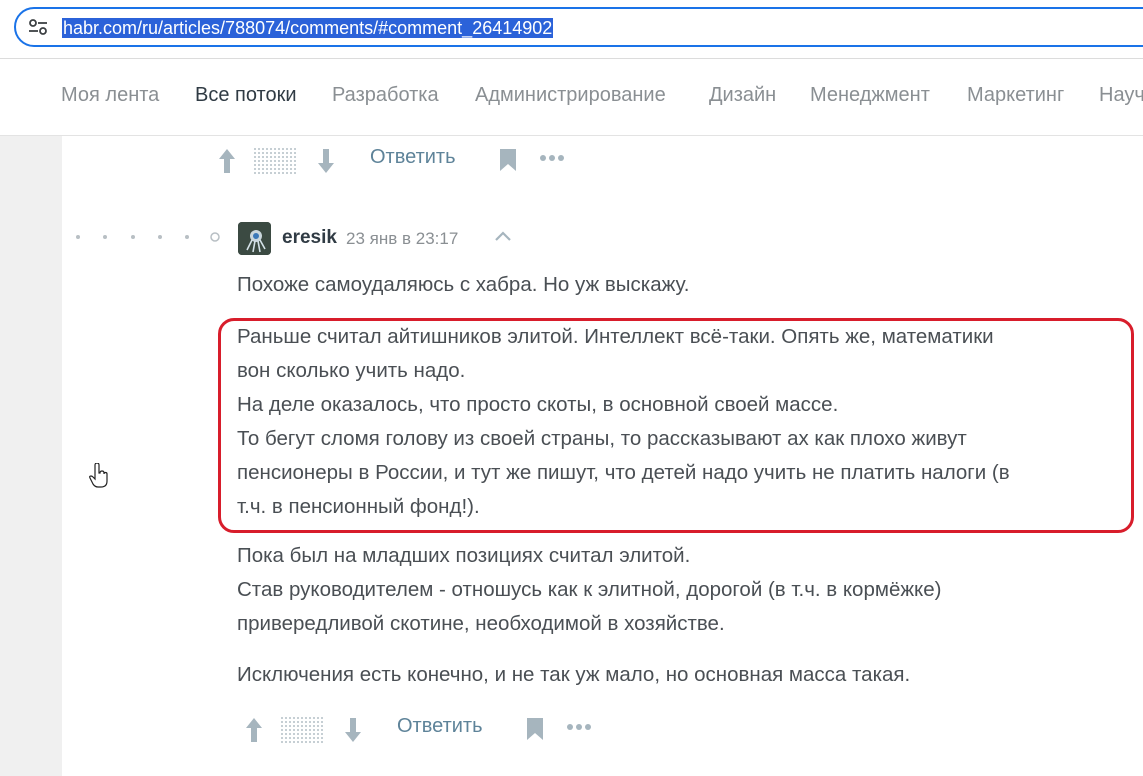  I want to click on comment-actions: Ответить, so click(425, 730).